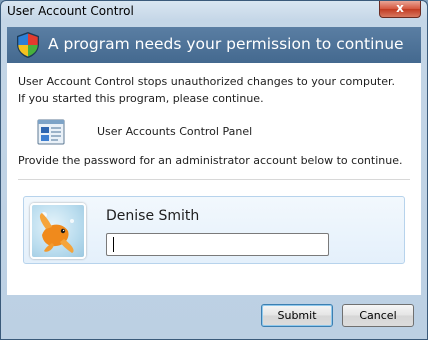 The height and width of the screenshot is (340, 428). I want to click on user-name: Denise Smith, so click(153, 216).